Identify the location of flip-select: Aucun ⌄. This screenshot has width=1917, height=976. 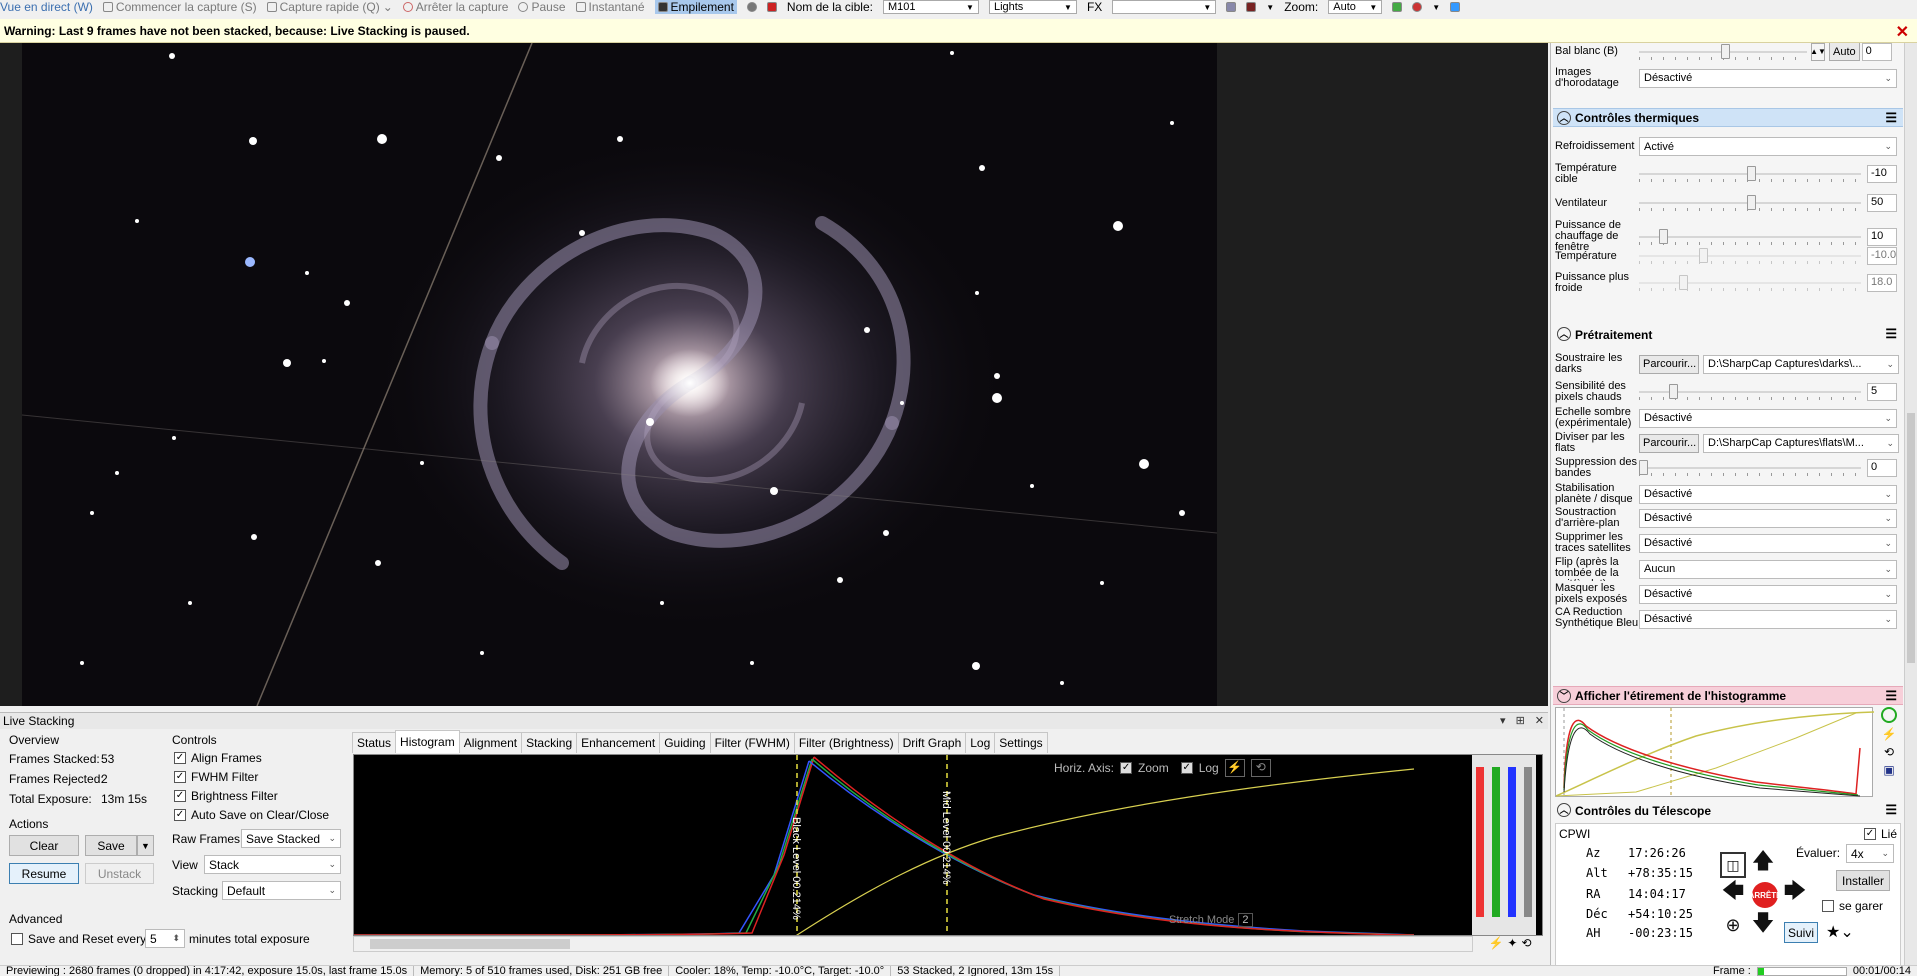
(1768, 569).